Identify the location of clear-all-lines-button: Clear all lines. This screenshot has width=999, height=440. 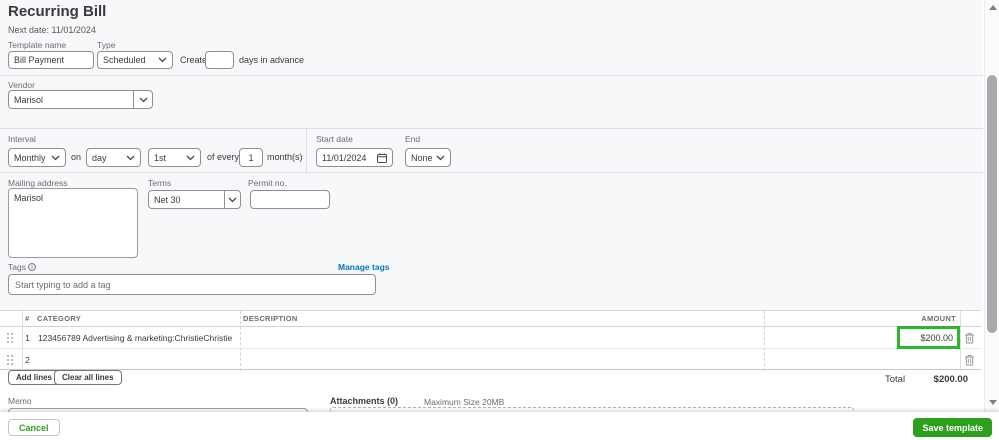
(88, 377).